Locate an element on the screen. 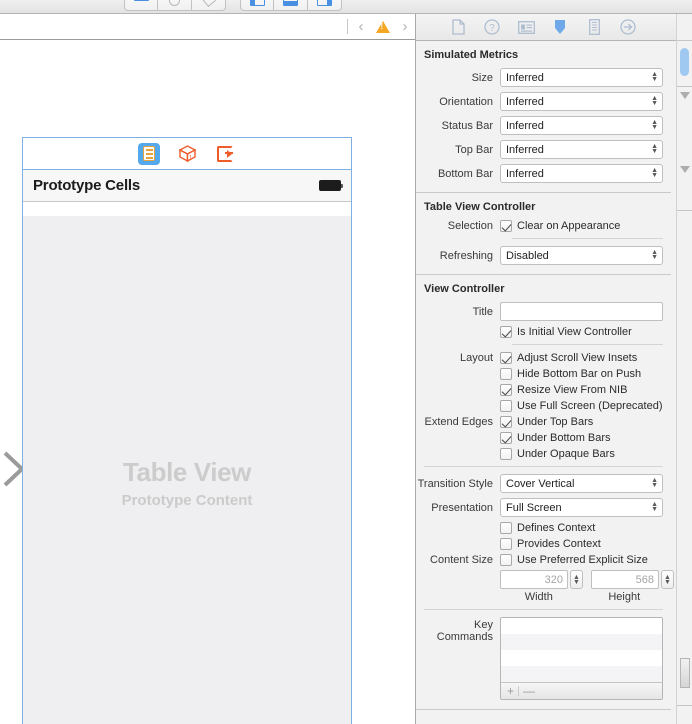  under-top-bars-checkbox is located at coordinates (506, 422).